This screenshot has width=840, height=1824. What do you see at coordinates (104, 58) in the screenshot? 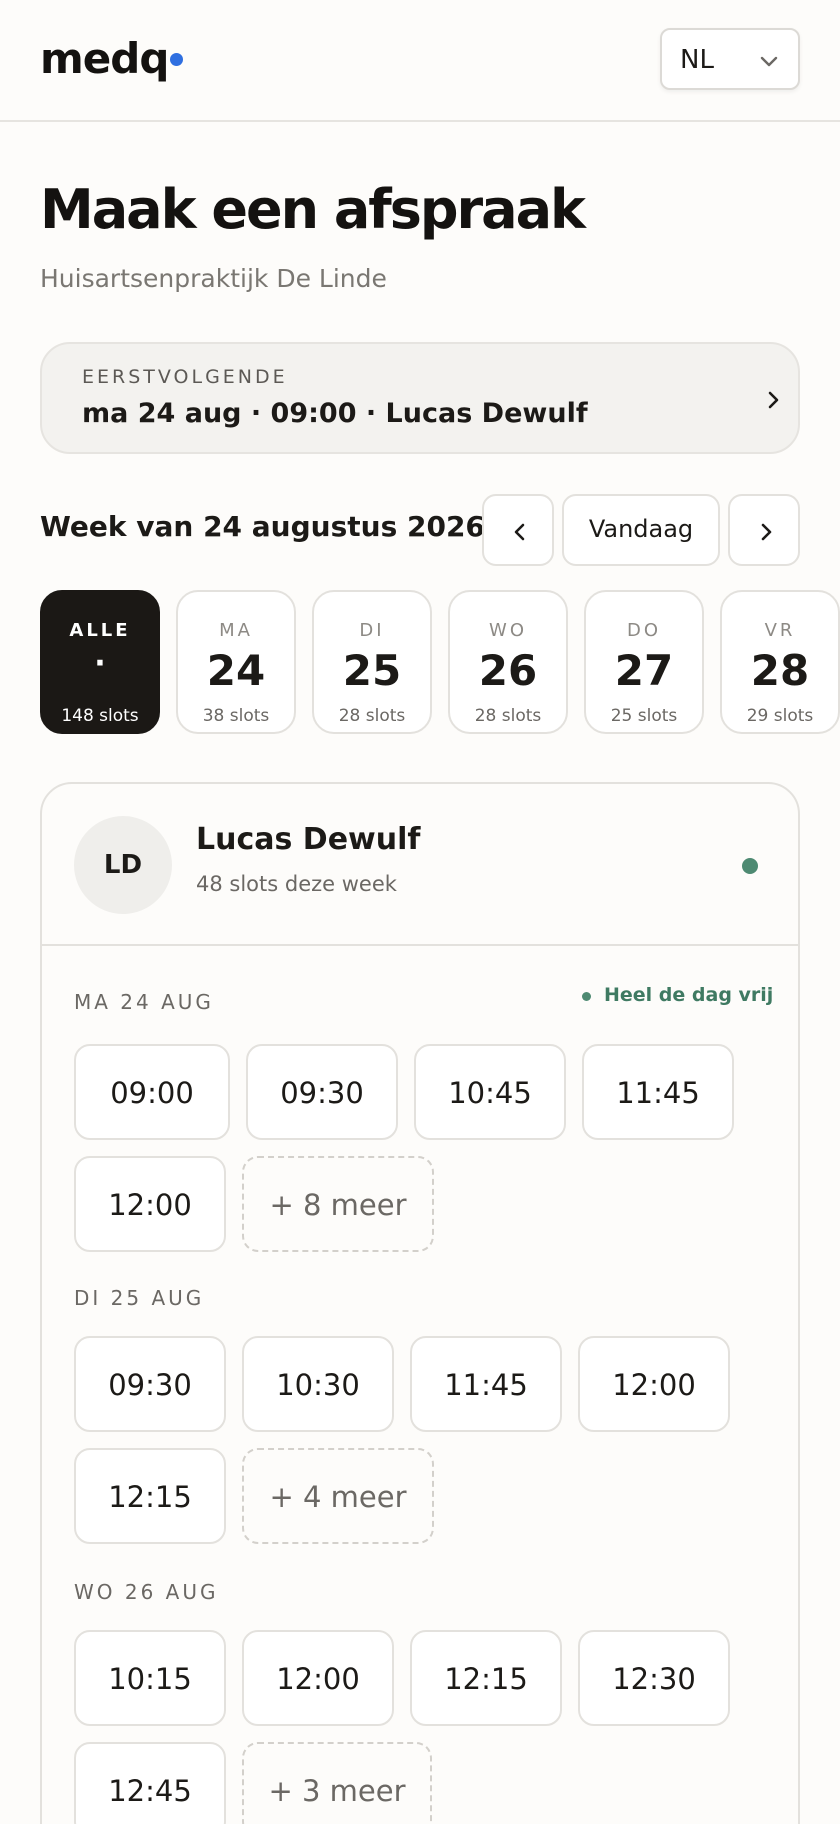
I see `logo: medq` at bounding box center [104, 58].